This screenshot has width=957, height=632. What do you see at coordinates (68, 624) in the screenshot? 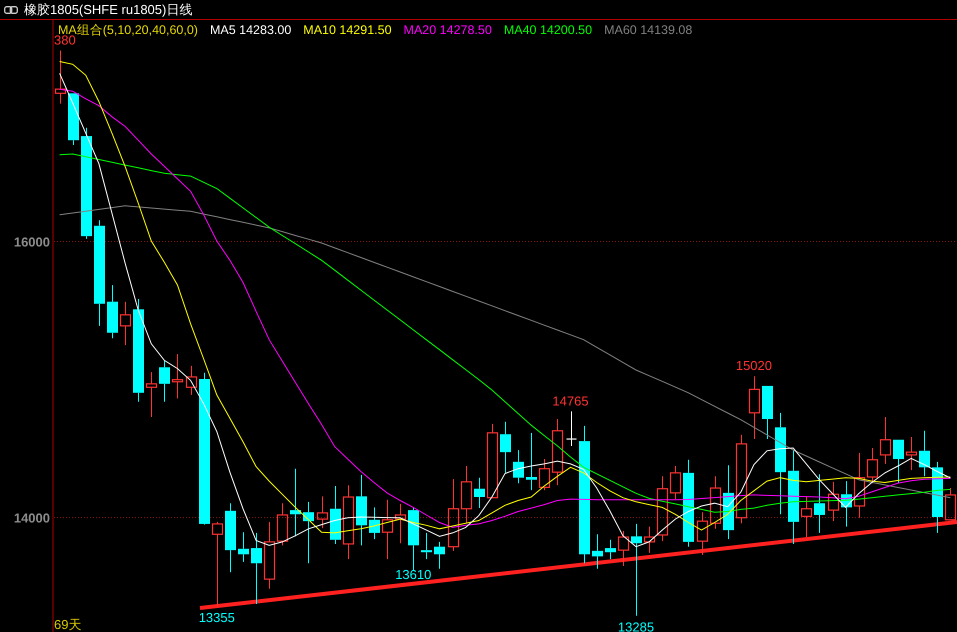
I see `period-label: 69天` at bounding box center [68, 624].